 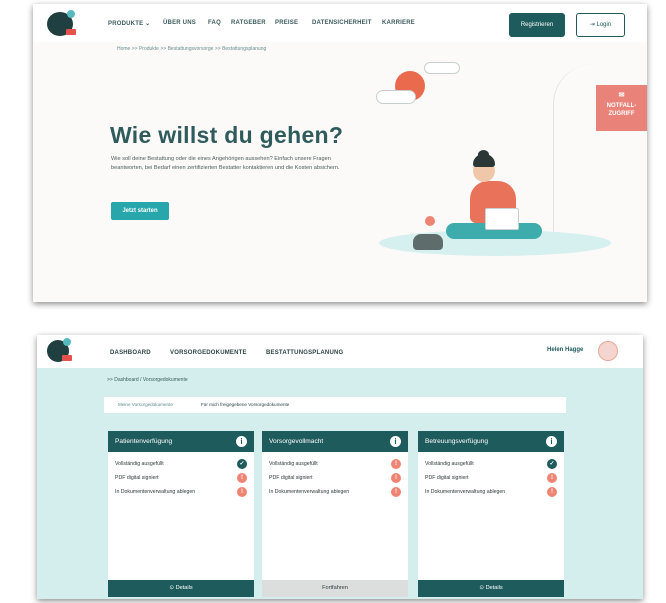 I want to click on person-hair-illustration, so click(x=484, y=160).